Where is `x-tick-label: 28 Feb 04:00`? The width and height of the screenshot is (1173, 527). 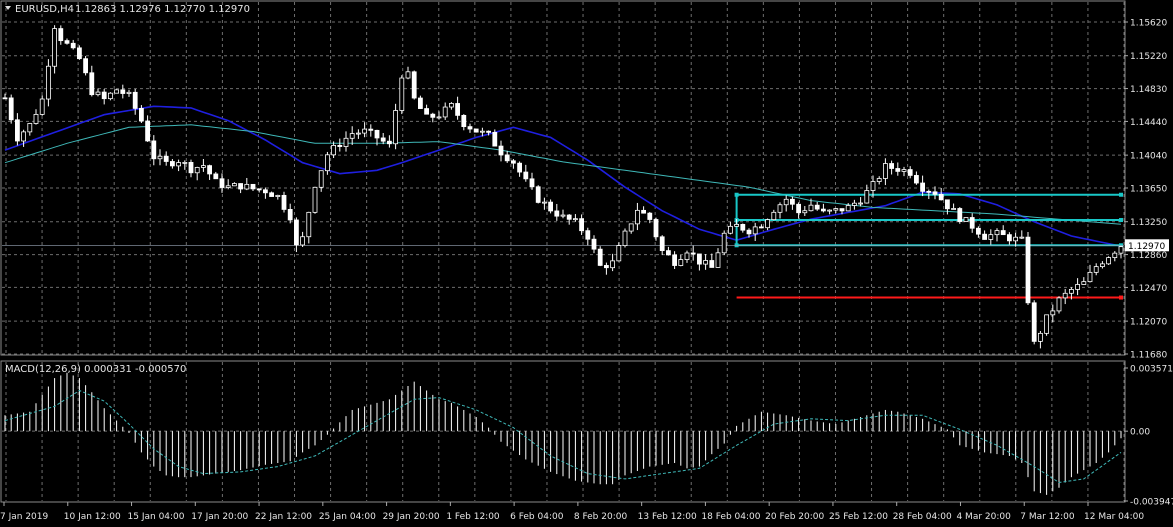
x-tick-label: 28 Feb 04:00 is located at coordinates (922, 517).